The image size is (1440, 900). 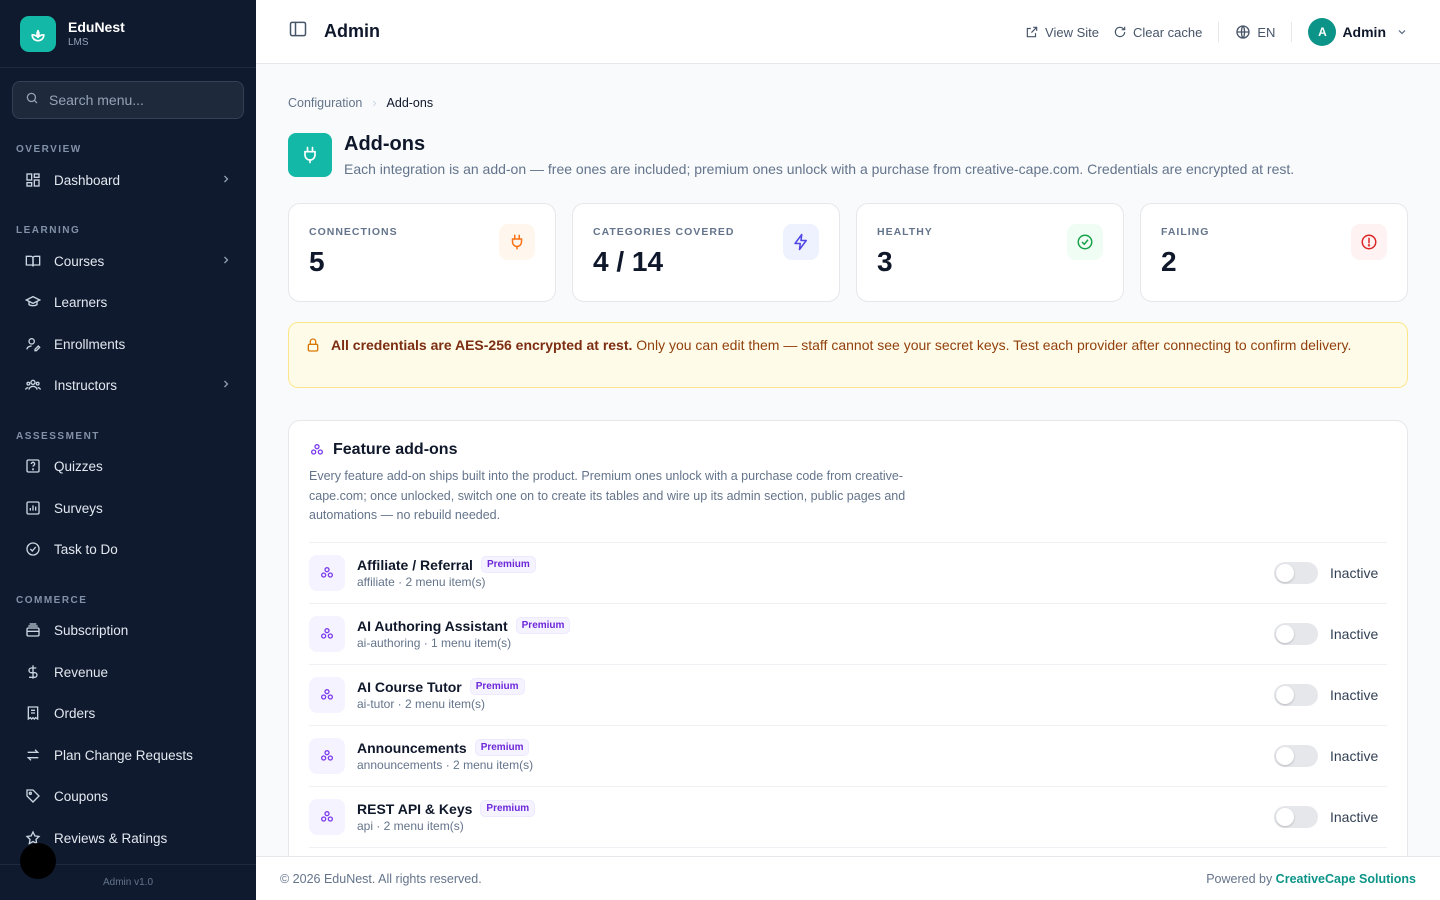 I want to click on sidebar-item-label: Surveys, so click(x=78, y=508).